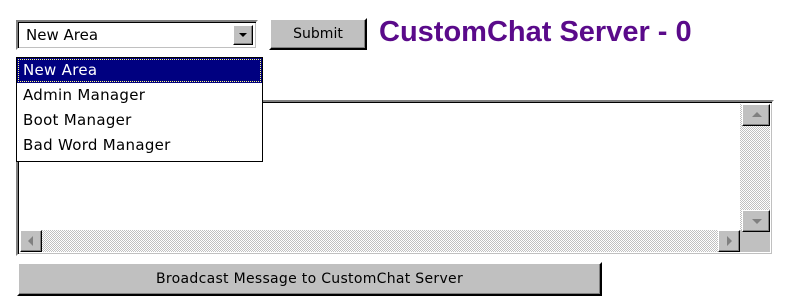 This screenshot has height=301, width=785. I want to click on broadcast-button: Broadcast Message to CustomChat Server, so click(309, 279).